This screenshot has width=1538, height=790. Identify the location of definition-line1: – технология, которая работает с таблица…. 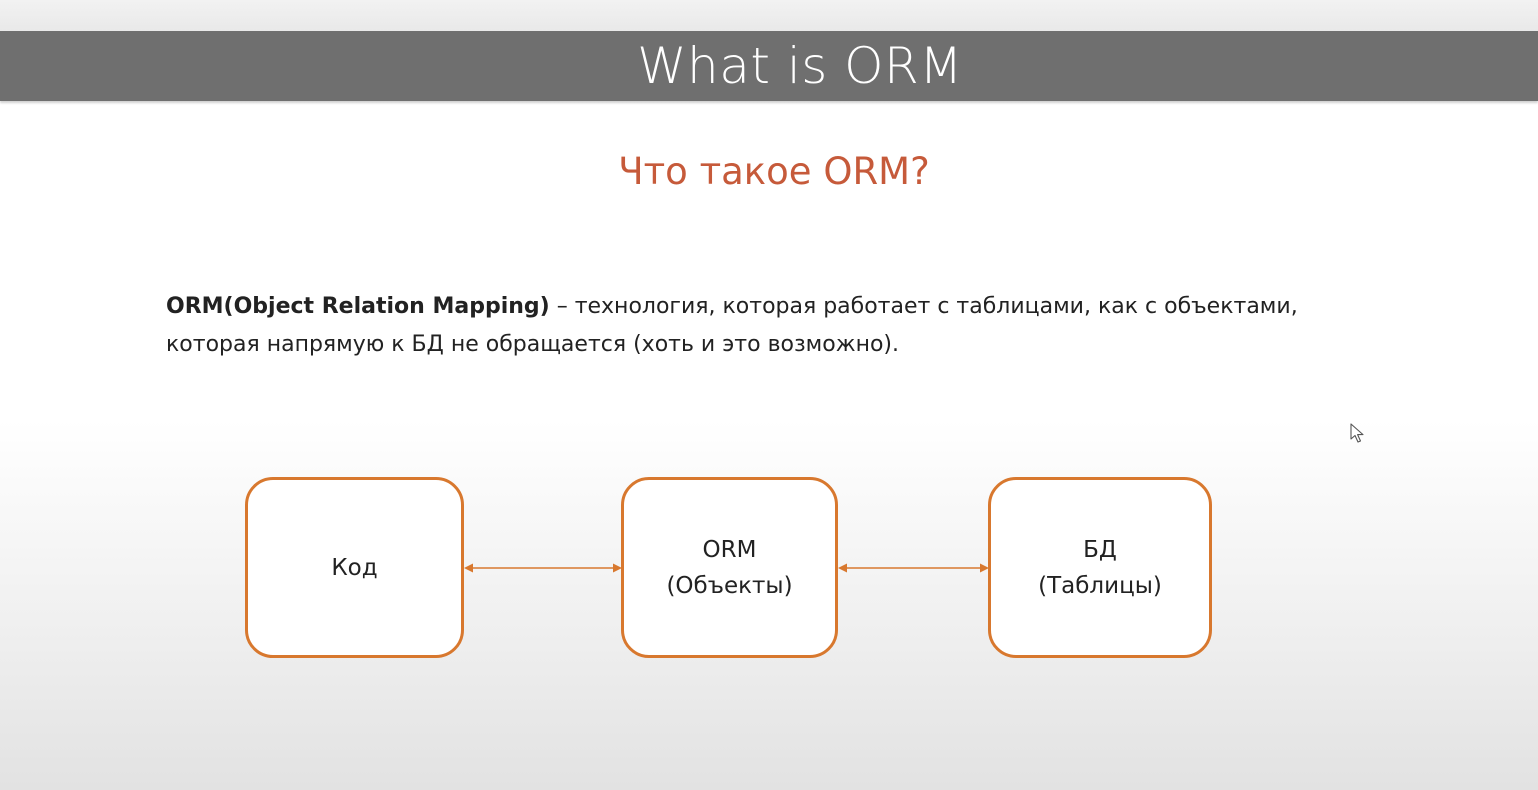
(923, 306).